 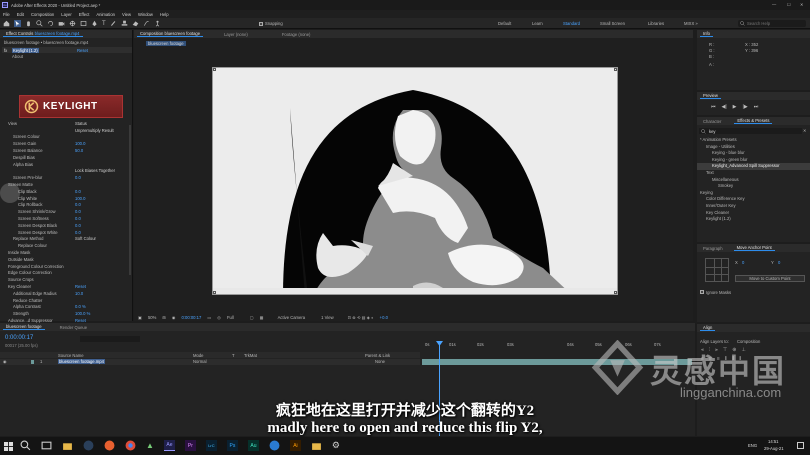 I want to click on menu-edit: Edit, so click(x=20, y=14).